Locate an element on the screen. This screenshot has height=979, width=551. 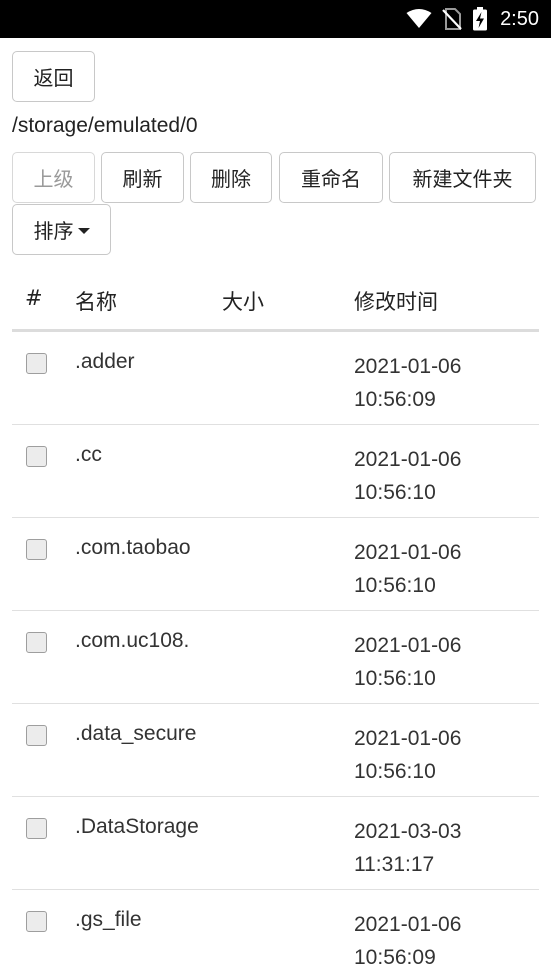
modified-time: 11:31:17 is located at coordinates (394, 864).